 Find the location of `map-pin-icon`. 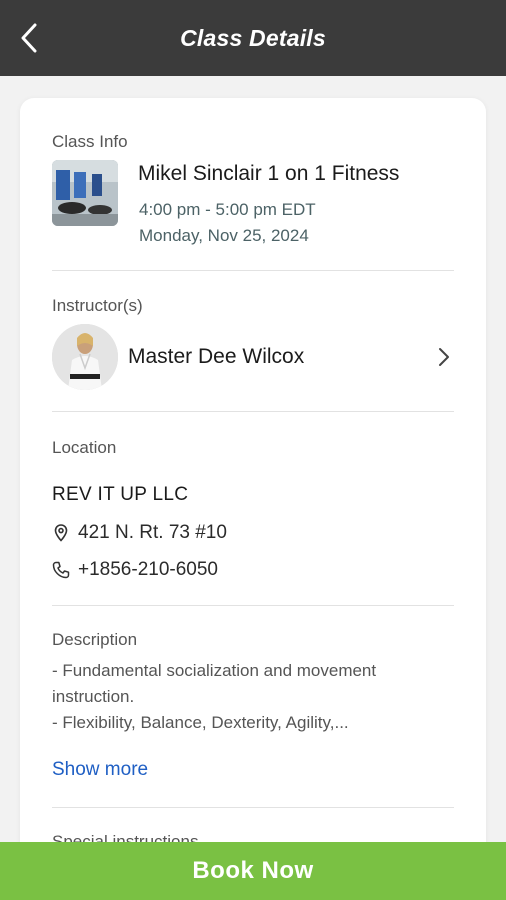

map-pin-icon is located at coordinates (61, 533).